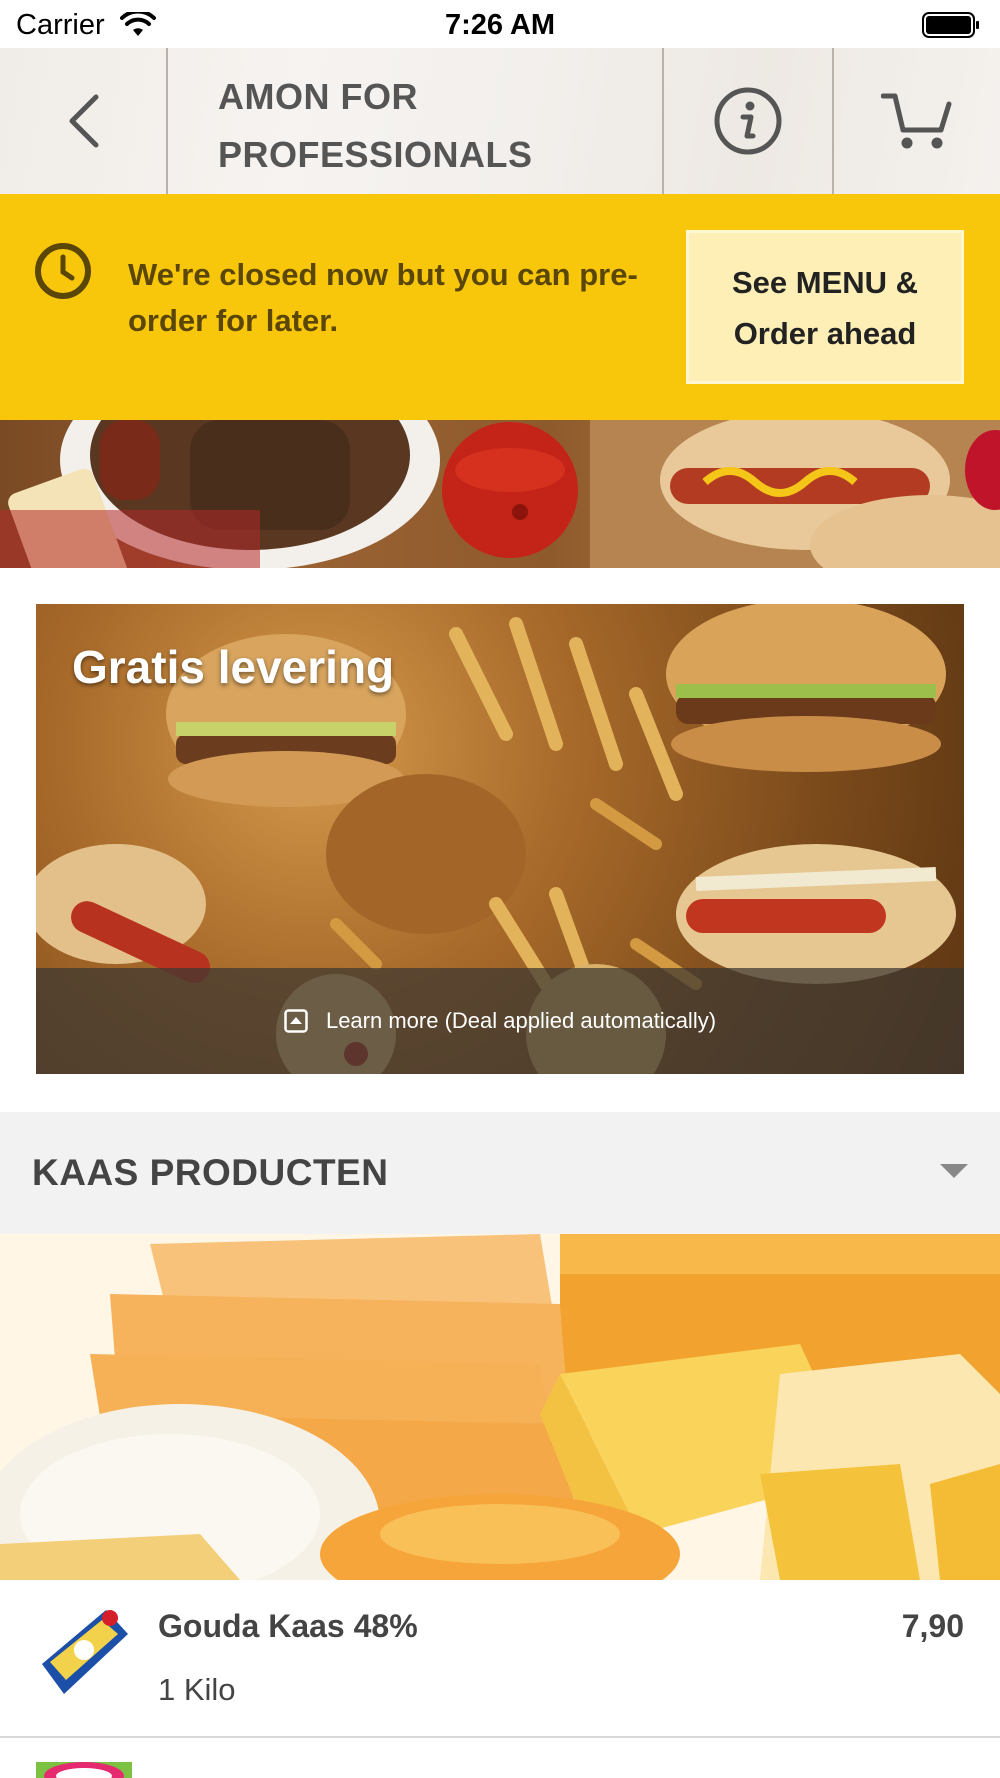 This screenshot has height=1778, width=1000. What do you see at coordinates (63, 271) in the screenshot?
I see `clock-icon` at bounding box center [63, 271].